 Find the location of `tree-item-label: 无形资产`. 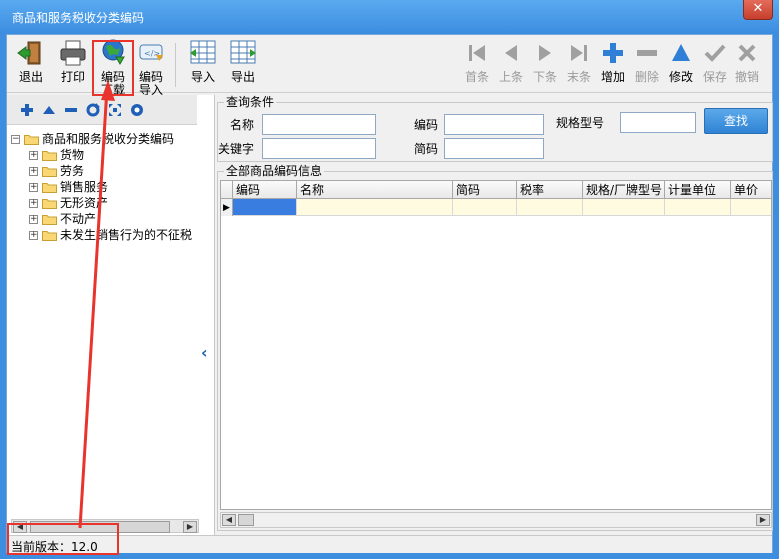

tree-item-label: 无形资产 is located at coordinates (84, 203).